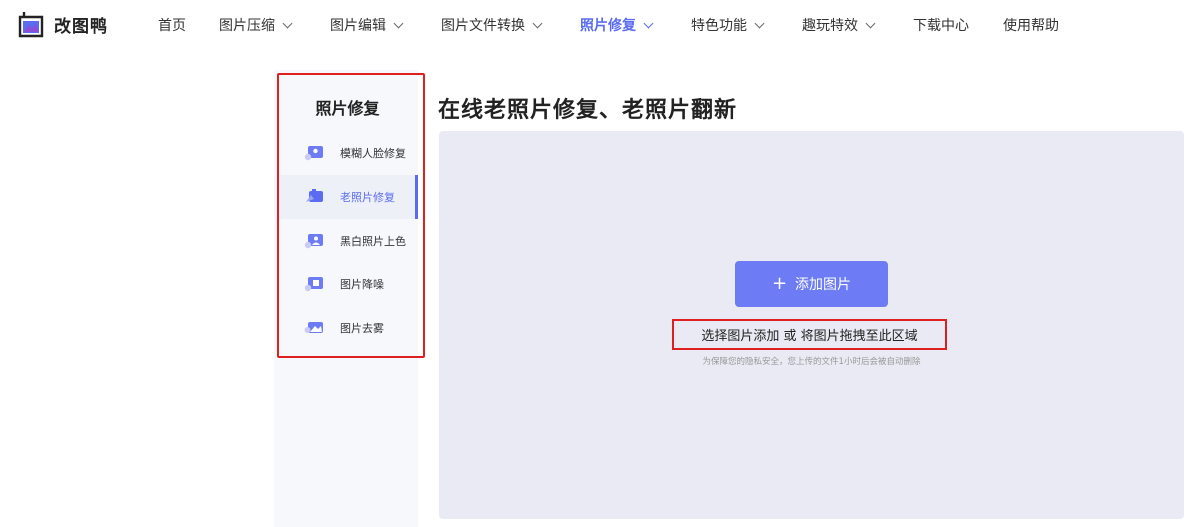 The width and height of the screenshot is (1200, 527). I want to click on nav-item: 图片压缩, so click(256, 25).